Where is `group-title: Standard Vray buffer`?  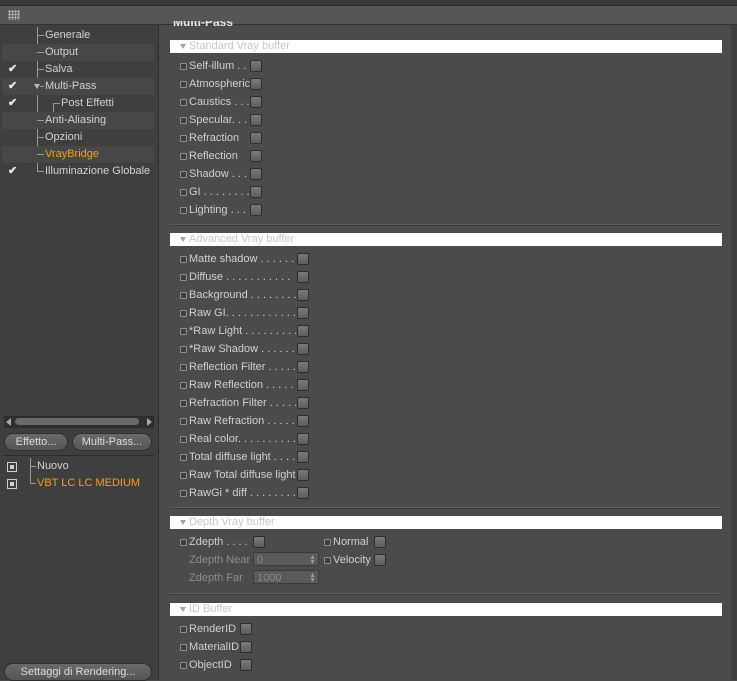 group-title: Standard Vray buffer is located at coordinates (239, 46).